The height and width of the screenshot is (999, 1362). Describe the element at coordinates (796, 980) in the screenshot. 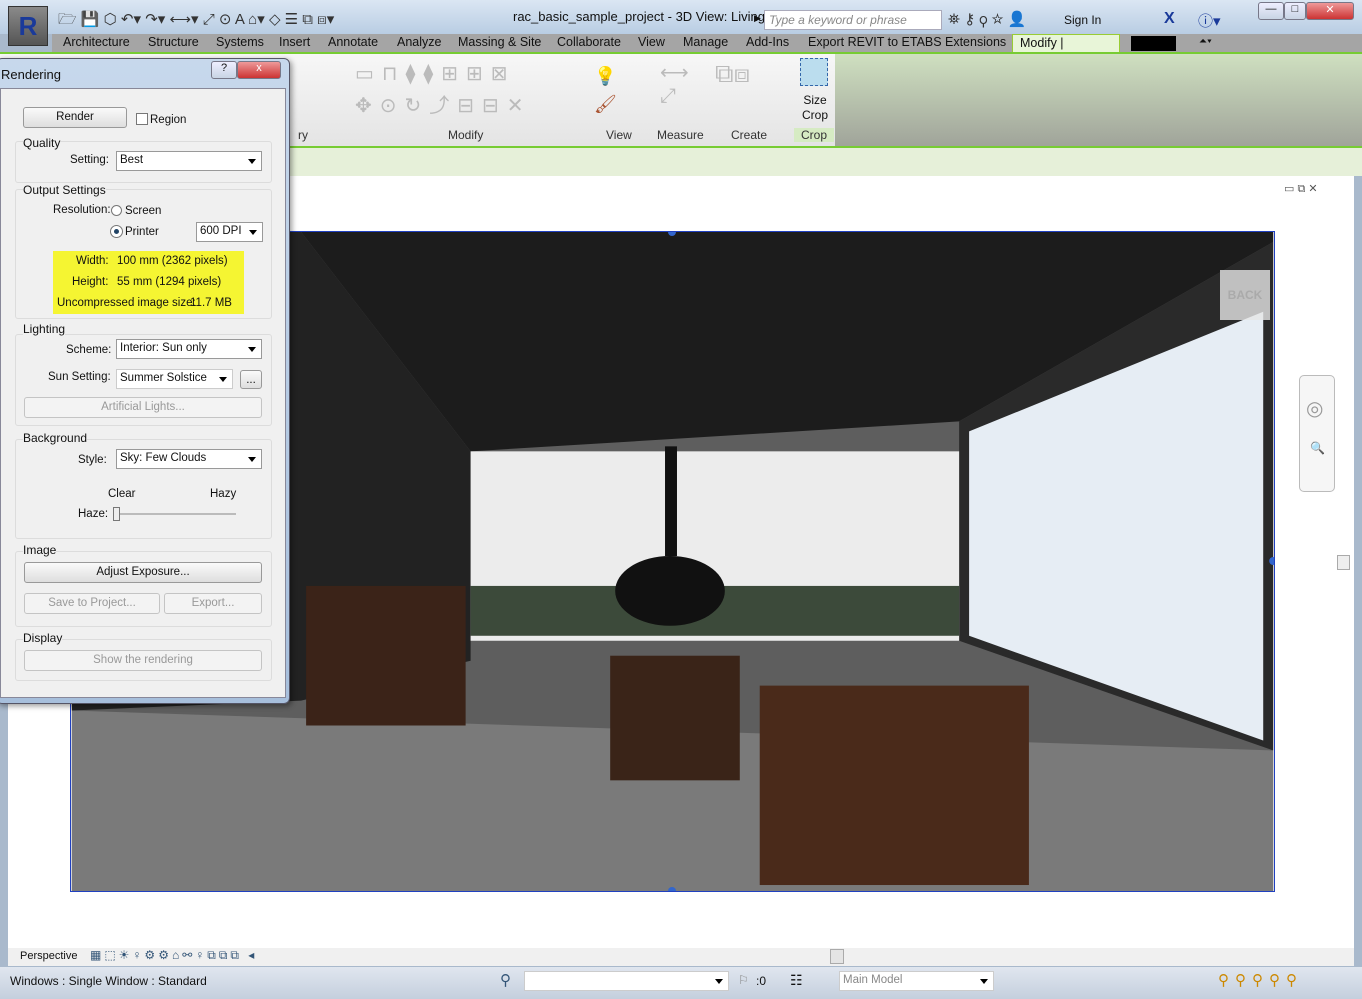

I see `design-options-icon: ☷` at that location.